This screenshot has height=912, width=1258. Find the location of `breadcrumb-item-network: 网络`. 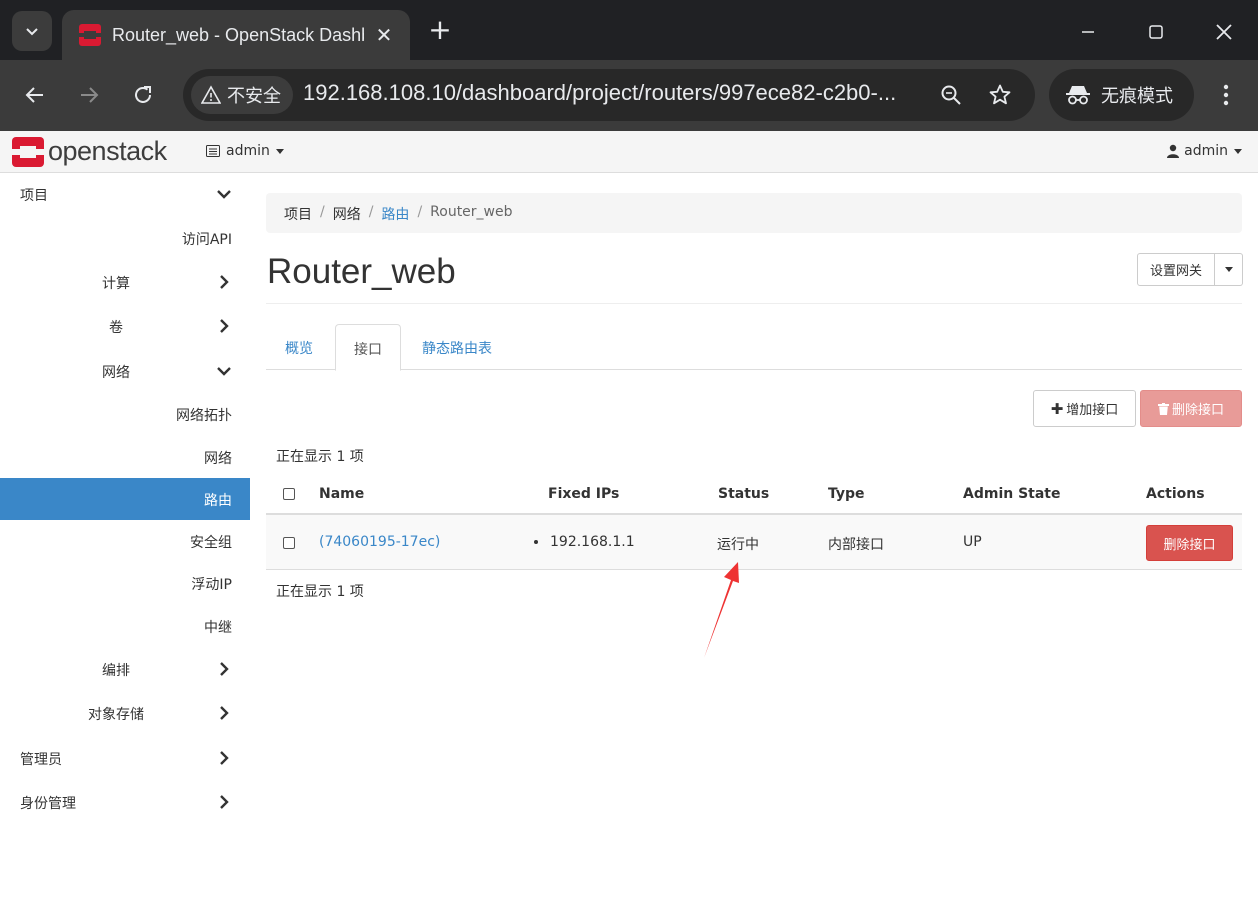

breadcrumb-item-network: 网络 is located at coordinates (346, 215).